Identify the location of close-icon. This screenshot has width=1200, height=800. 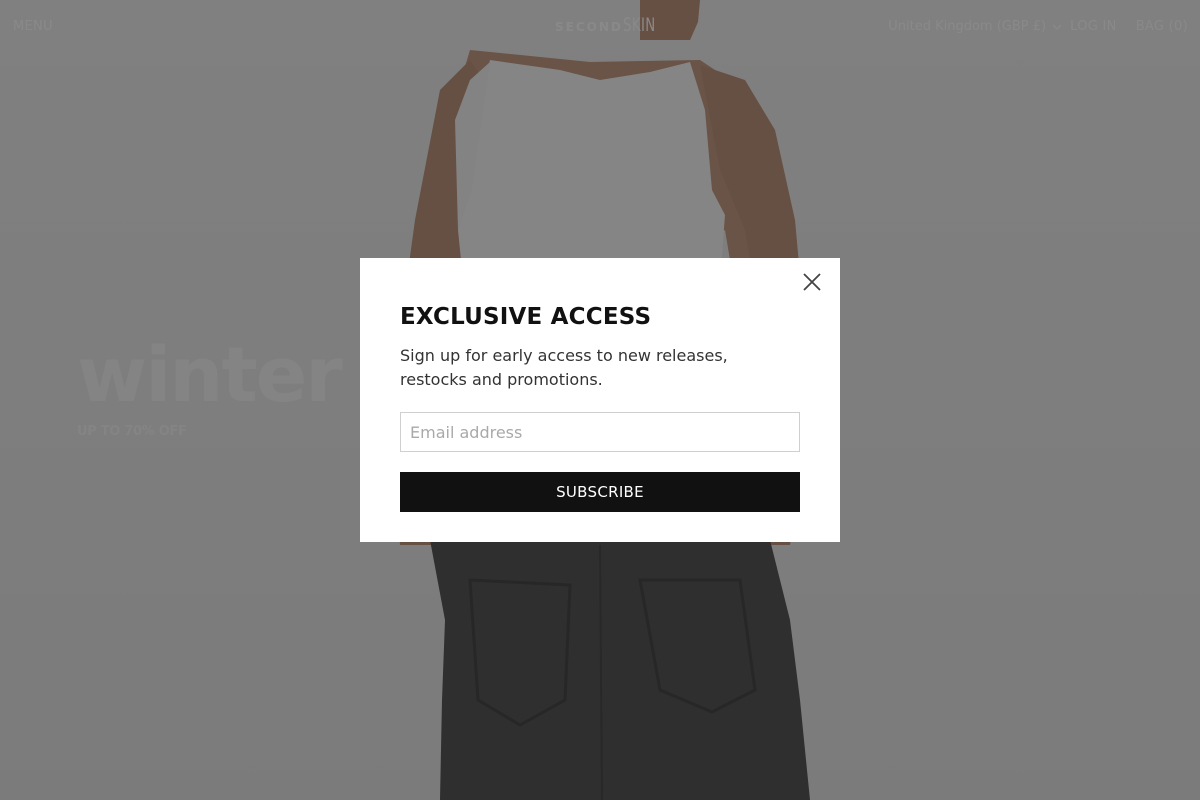
(812, 282).